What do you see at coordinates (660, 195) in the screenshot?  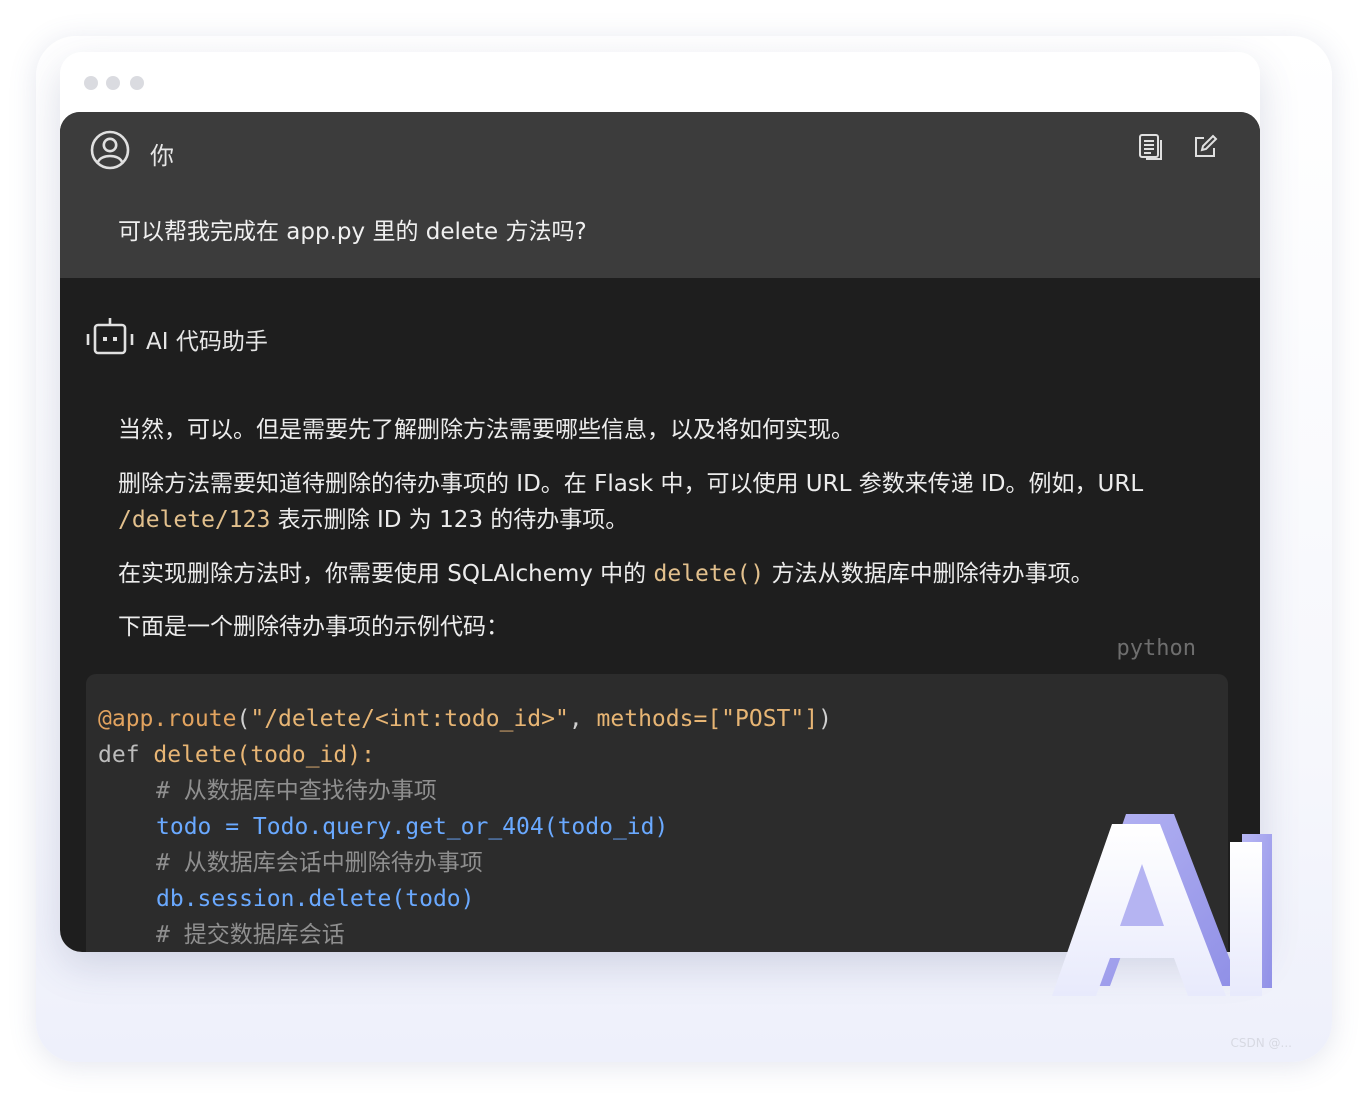 I see `user-message-block: 你 可以帮我完成在 app.py 里的 delete 方法吗?` at bounding box center [660, 195].